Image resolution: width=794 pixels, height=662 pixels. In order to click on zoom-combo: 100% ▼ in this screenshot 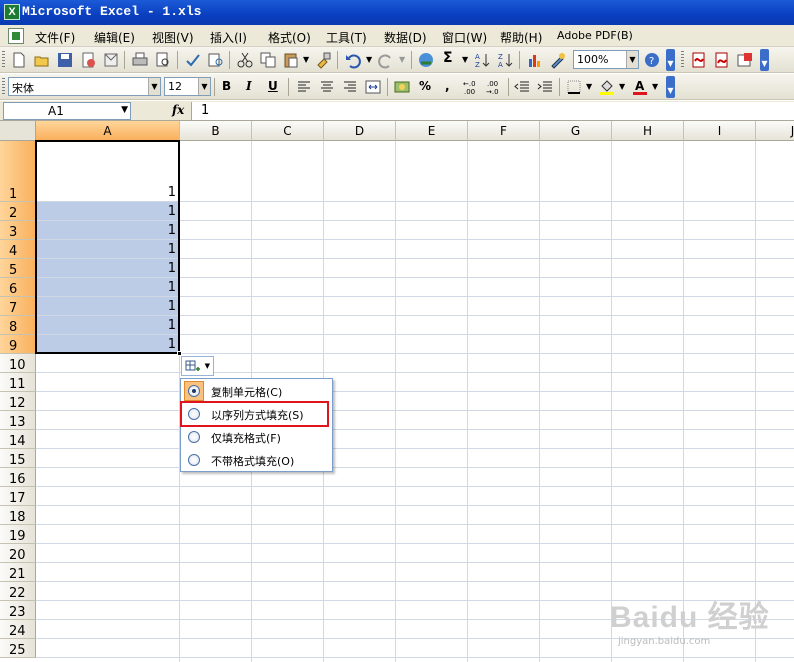, I will do `click(606, 59)`.